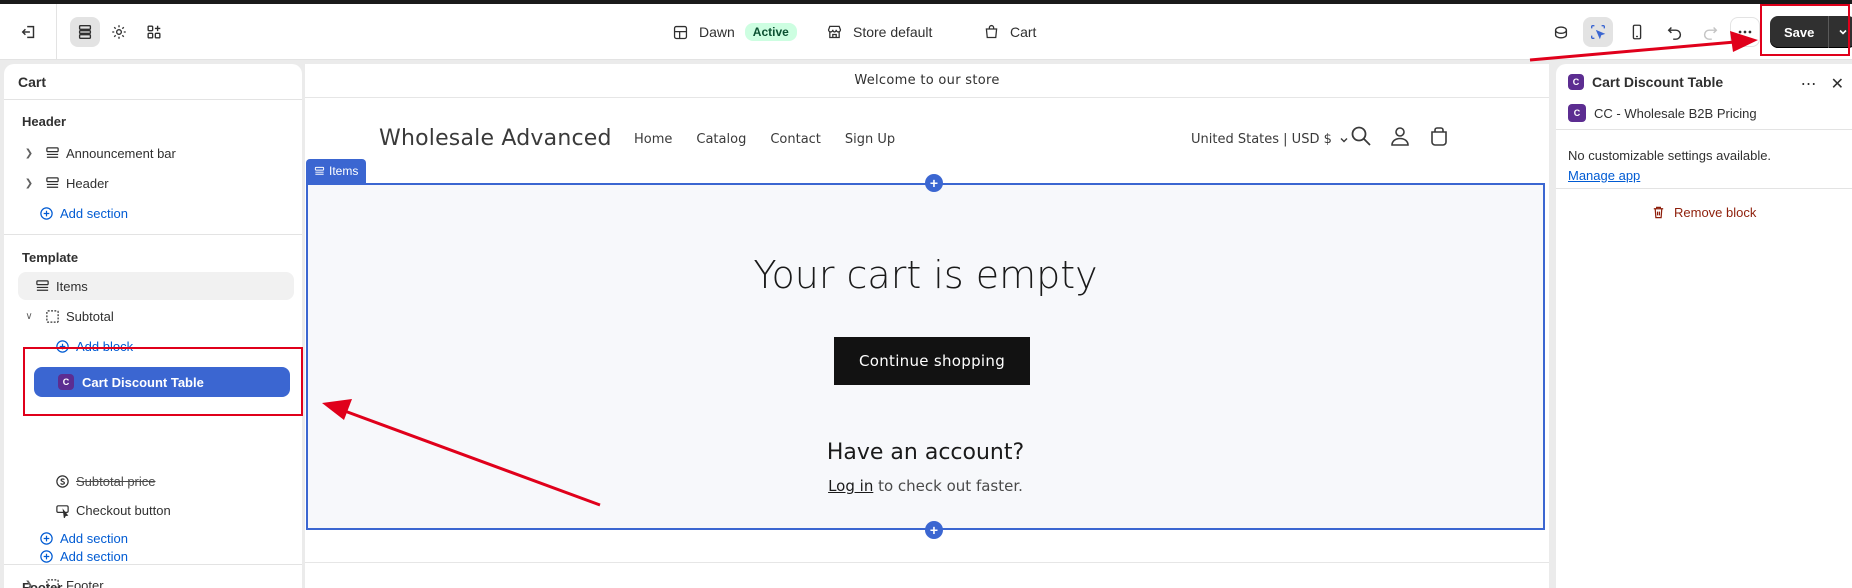 The width and height of the screenshot is (1852, 588). I want to click on section-label: Announcement bar, so click(121, 153).